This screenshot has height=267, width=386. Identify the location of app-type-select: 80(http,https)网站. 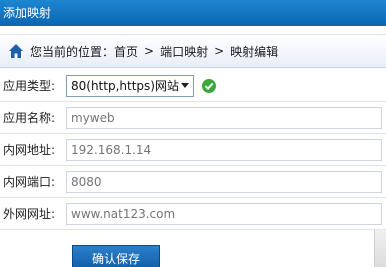
(130, 85).